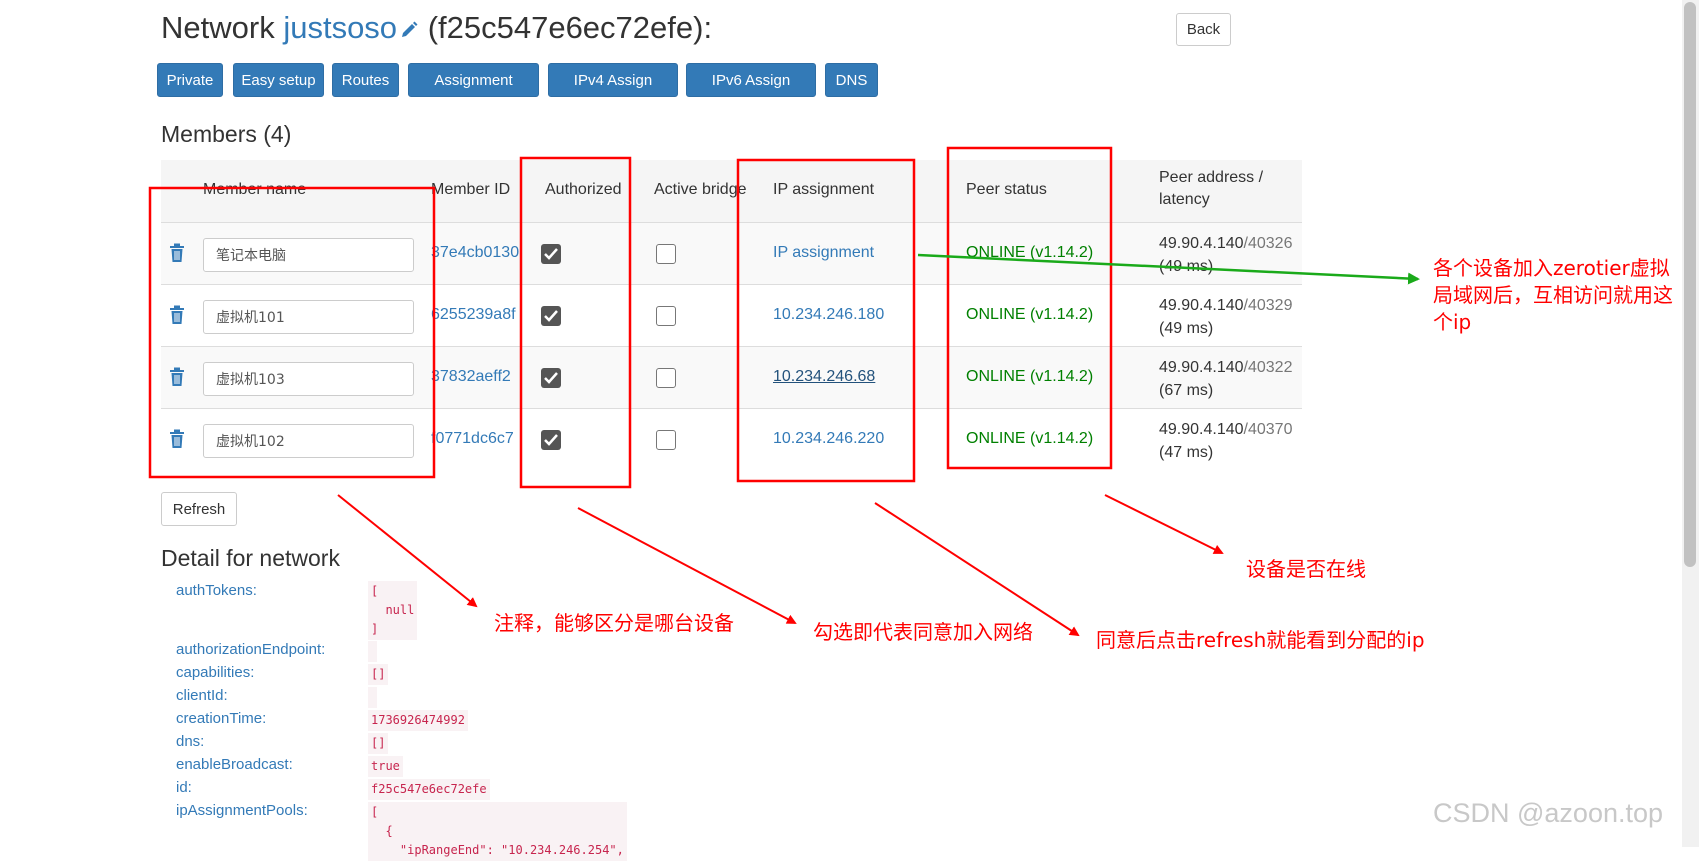 The height and width of the screenshot is (861, 1699). Describe the element at coordinates (251, 649) in the screenshot. I see `detail-key: authorizationEndpoint:` at that location.